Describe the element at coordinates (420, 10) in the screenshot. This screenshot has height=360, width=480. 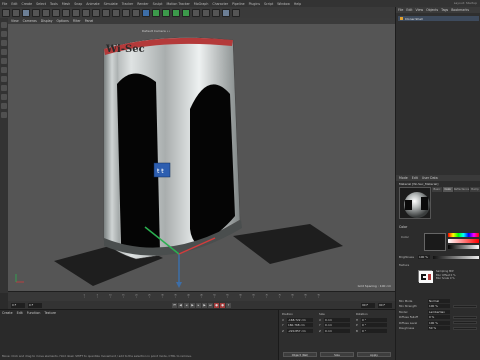
I see `om-menu-view: View` at that location.